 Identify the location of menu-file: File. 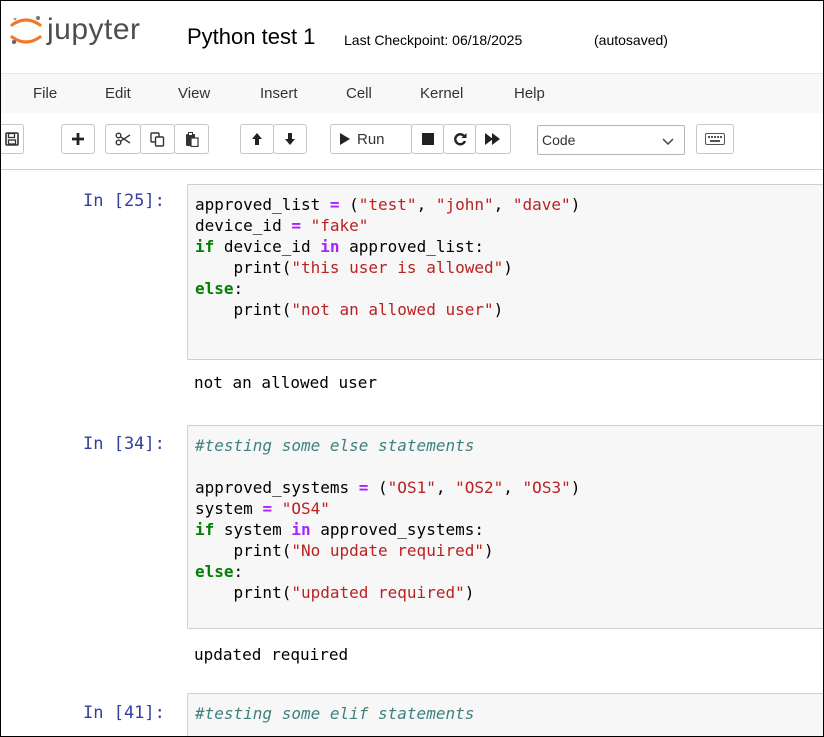
(45, 94).